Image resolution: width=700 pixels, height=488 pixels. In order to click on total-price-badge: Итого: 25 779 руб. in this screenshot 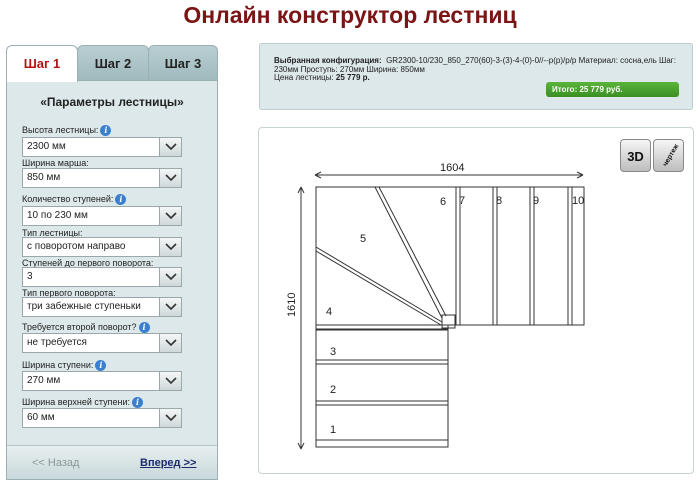, I will do `click(612, 89)`.